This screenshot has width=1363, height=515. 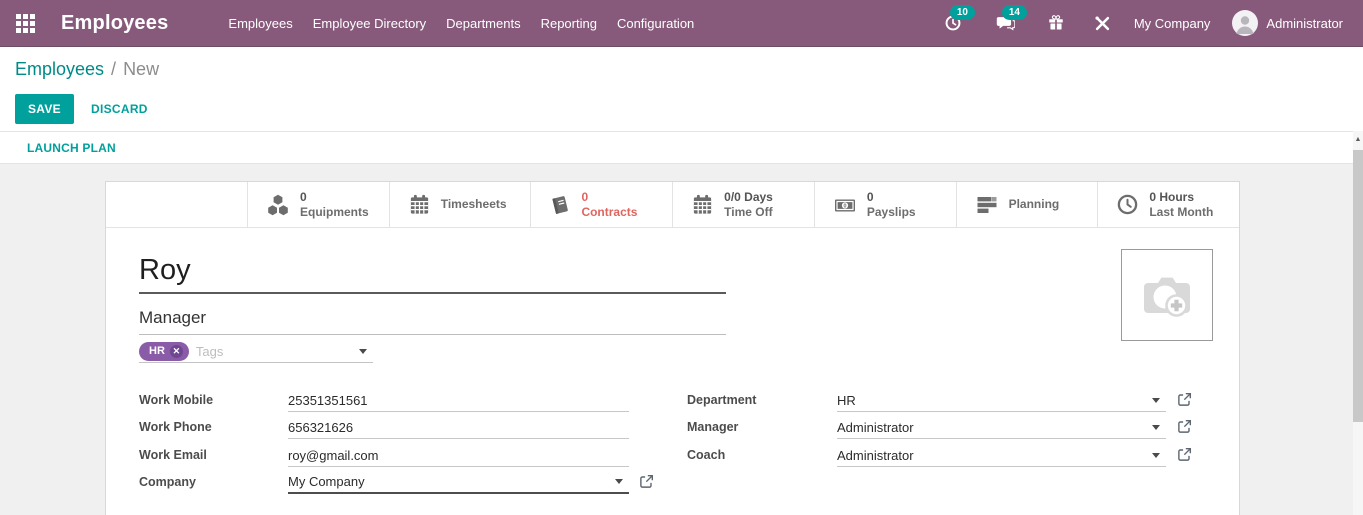 What do you see at coordinates (748, 196) in the screenshot?
I see `stat-value: 0/0 Days` at bounding box center [748, 196].